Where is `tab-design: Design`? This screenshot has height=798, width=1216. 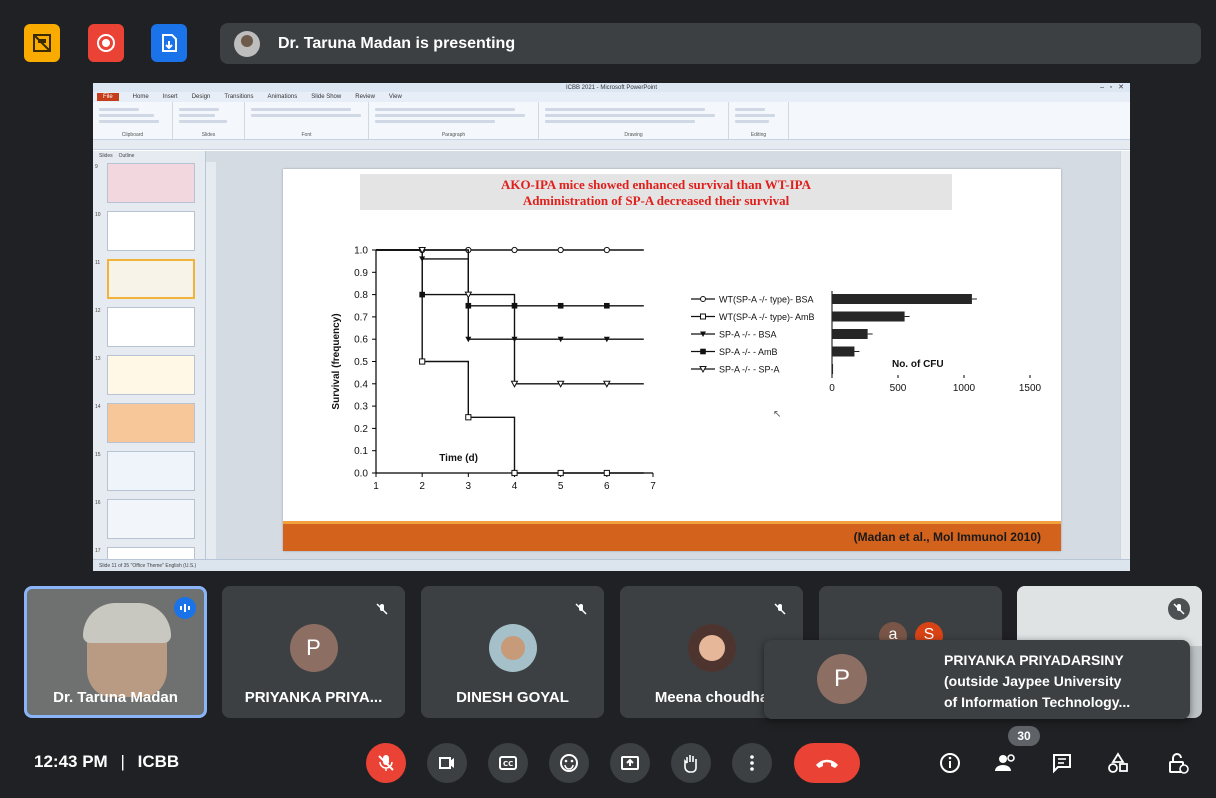
tab-design: Design is located at coordinates (201, 97).